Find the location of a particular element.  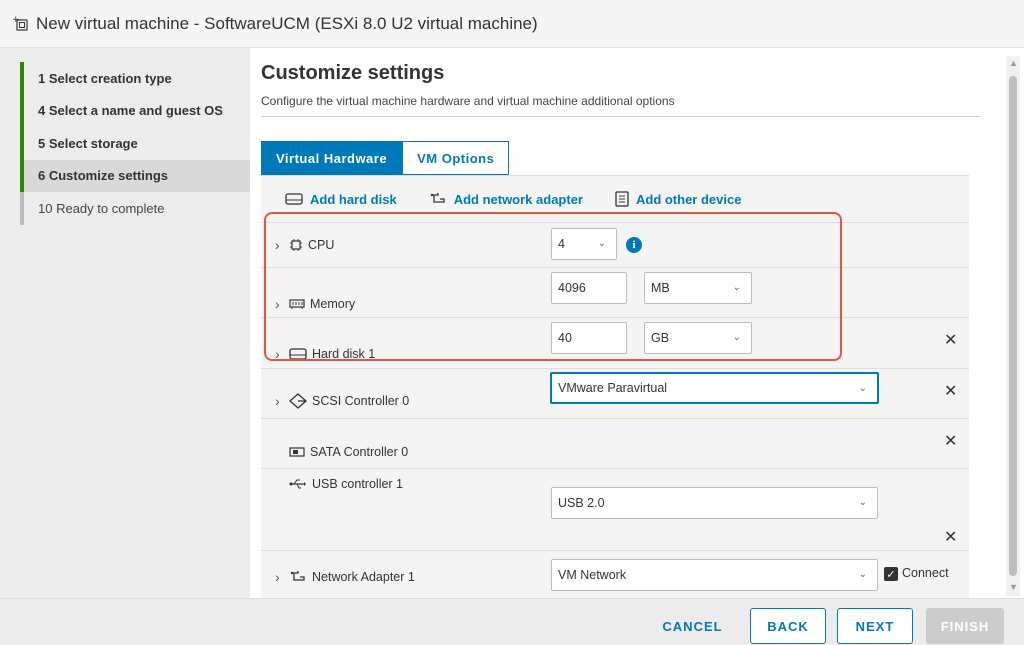

hardware-row-cpu: › CPU 4 ⌄ i is located at coordinates (615, 244).